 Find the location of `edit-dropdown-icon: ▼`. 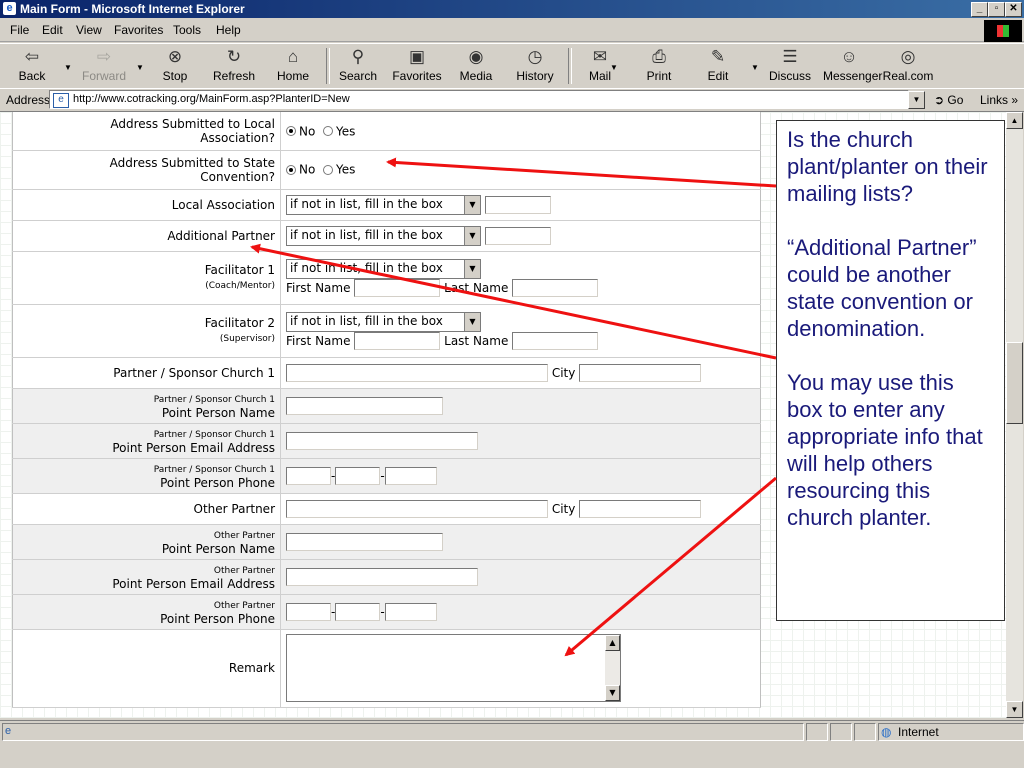

edit-dropdown-icon: ▼ is located at coordinates (755, 67).